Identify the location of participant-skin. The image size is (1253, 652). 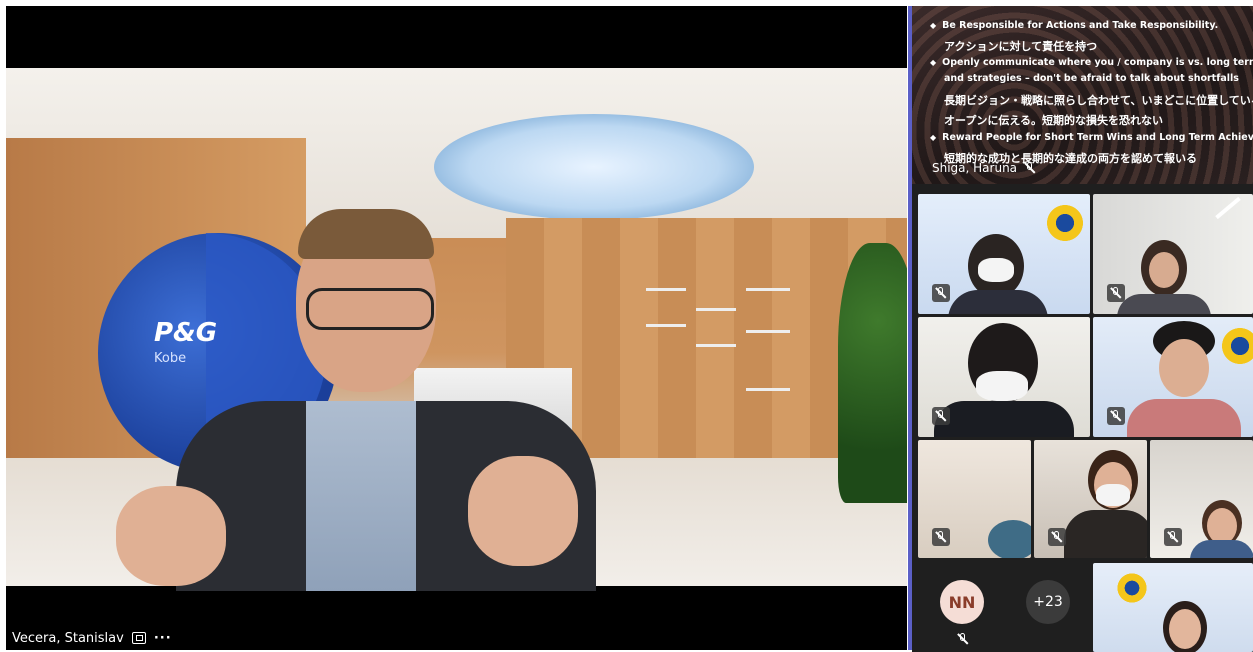
(1164, 270).